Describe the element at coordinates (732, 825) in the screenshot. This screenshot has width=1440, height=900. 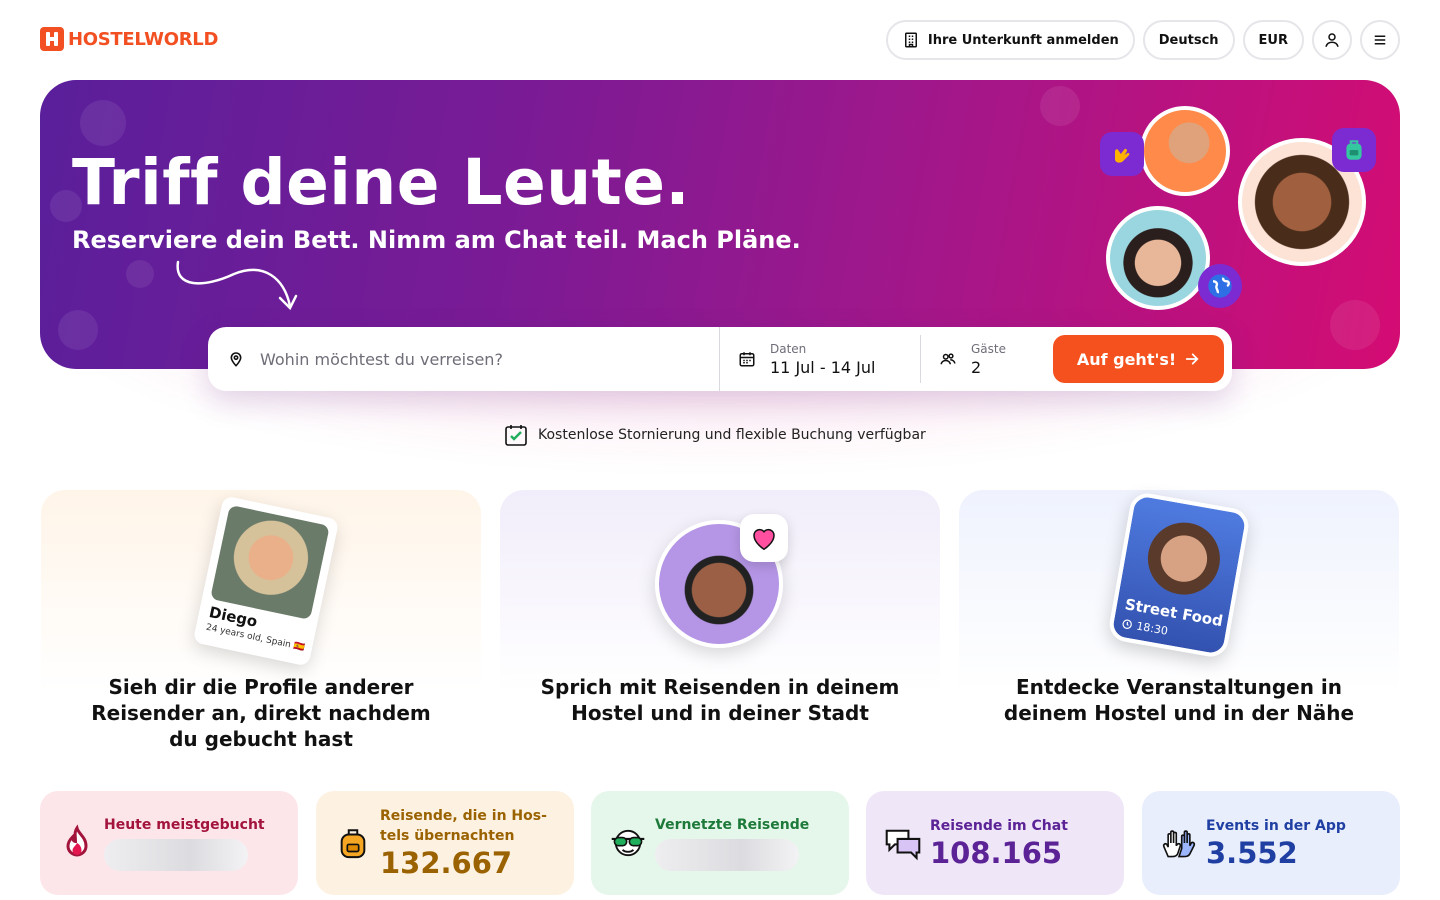
I see `stat-label: Vernetzte Reisende` at that location.